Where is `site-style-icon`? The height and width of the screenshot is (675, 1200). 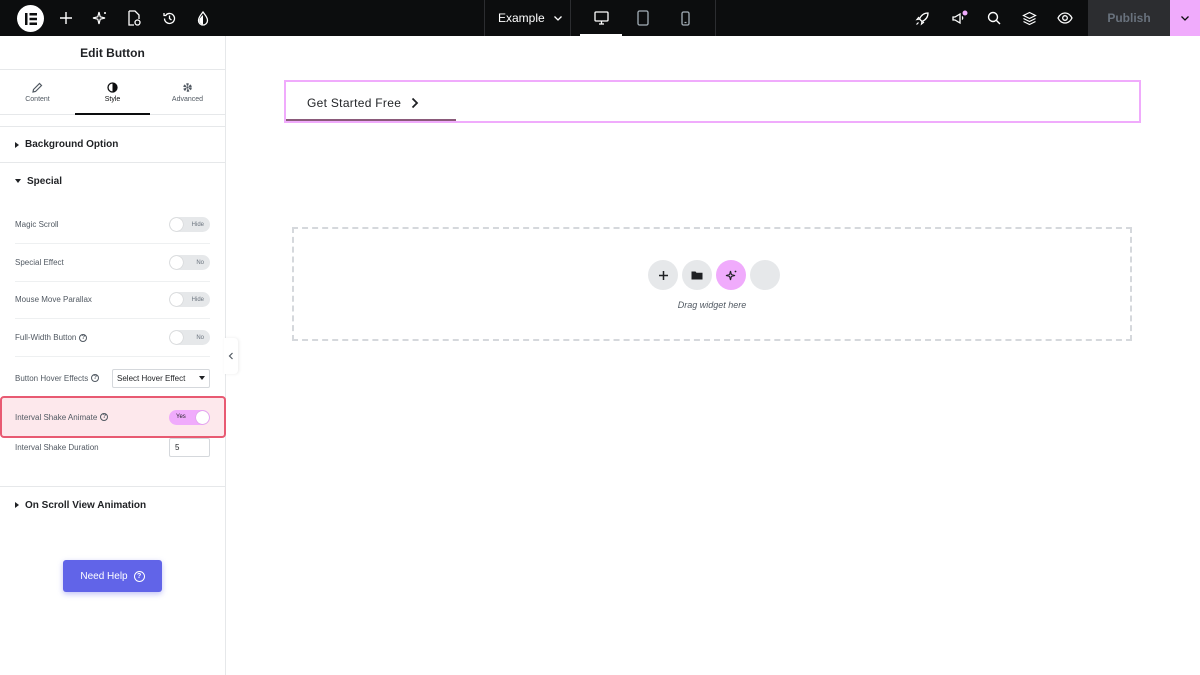
site-style-icon is located at coordinates (203, 18).